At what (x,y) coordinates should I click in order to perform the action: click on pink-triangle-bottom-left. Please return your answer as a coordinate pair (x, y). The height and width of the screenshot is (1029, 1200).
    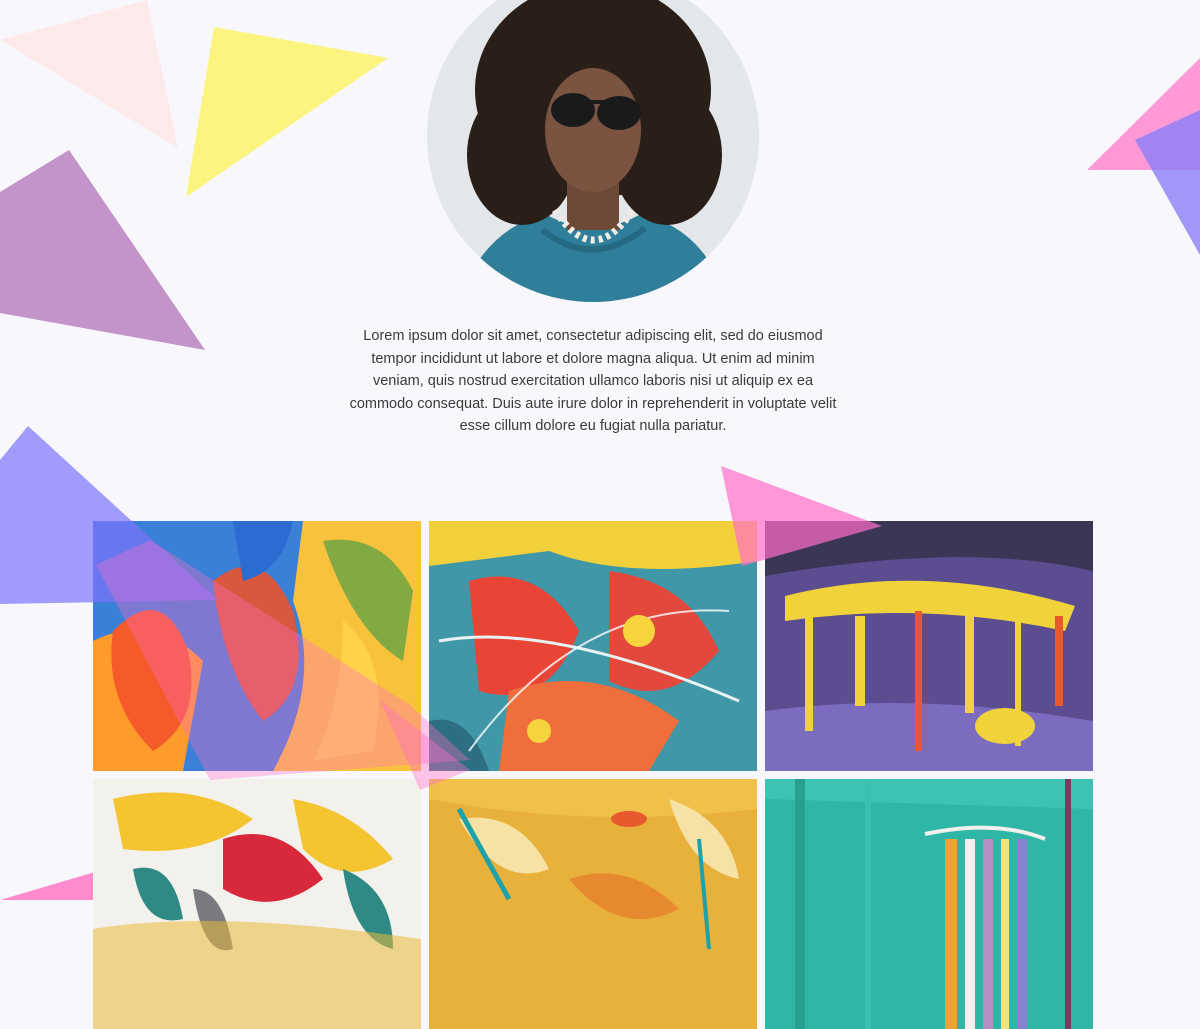
    Looking at the image, I should click on (47, 886).